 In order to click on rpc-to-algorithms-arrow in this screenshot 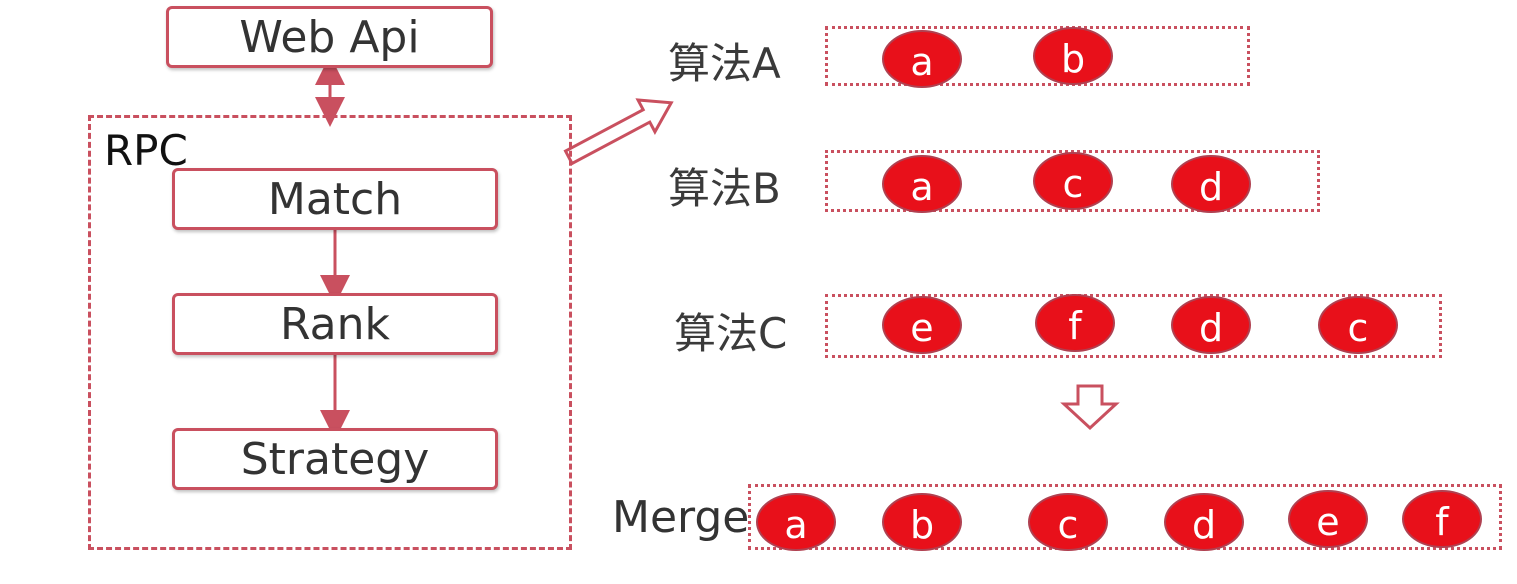, I will do `click(618, 132)`.